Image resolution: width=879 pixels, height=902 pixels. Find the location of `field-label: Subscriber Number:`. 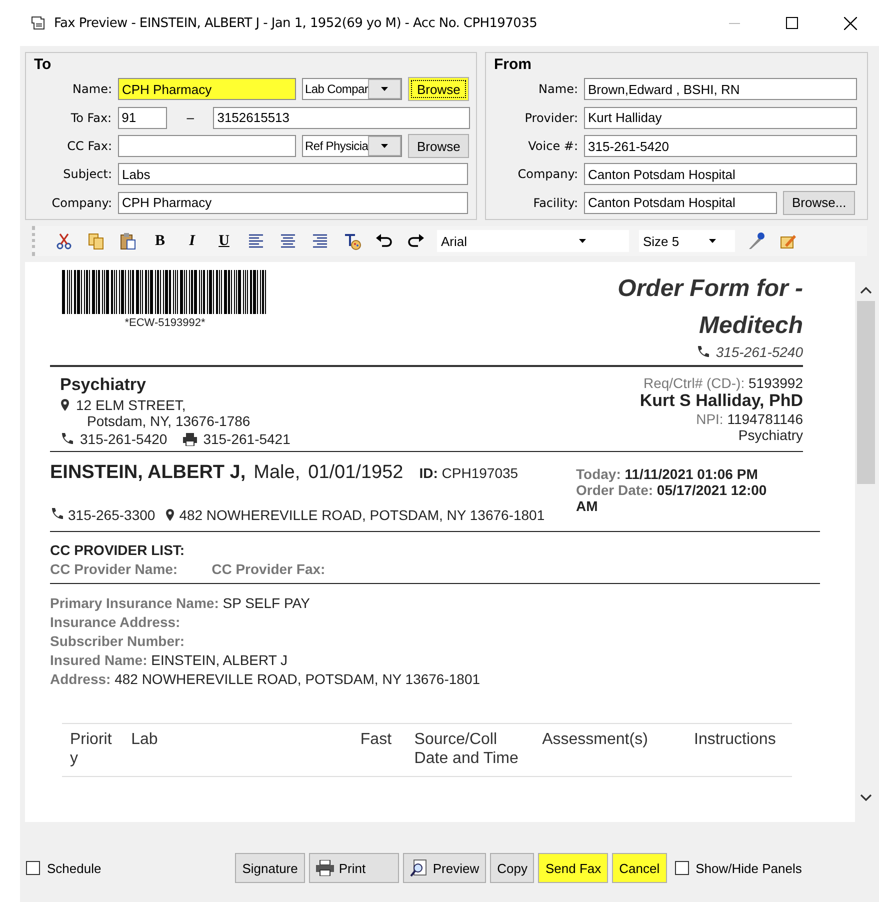

field-label: Subscriber Number: is located at coordinates (117, 641).